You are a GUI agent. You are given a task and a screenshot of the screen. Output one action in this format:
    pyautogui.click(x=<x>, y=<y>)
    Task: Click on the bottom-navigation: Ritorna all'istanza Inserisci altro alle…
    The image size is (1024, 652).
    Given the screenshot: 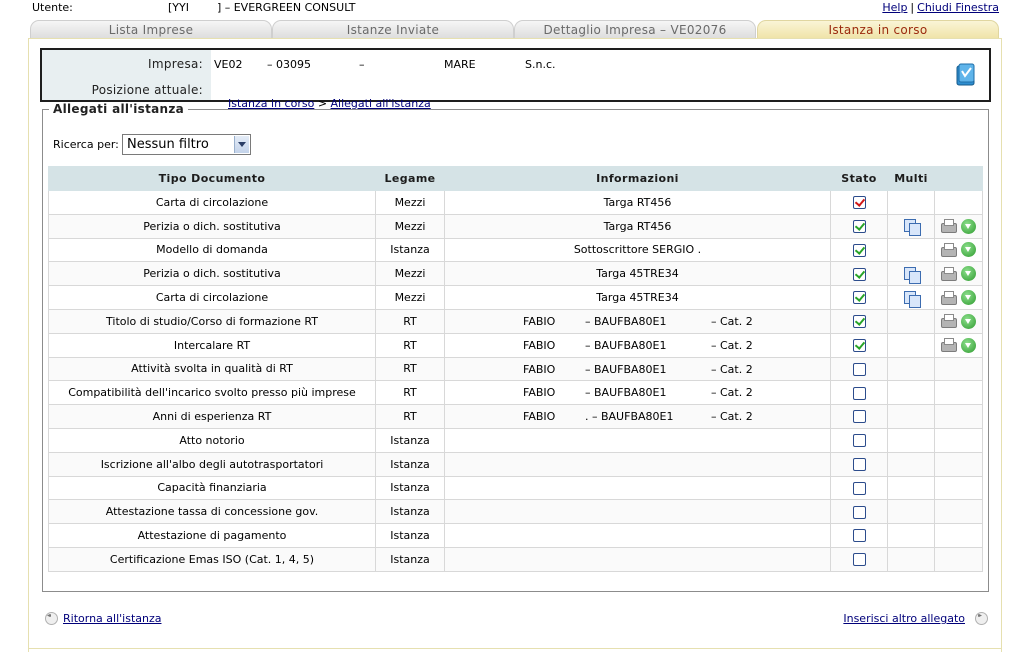 What is the action you would take?
    pyautogui.click(x=516, y=621)
    